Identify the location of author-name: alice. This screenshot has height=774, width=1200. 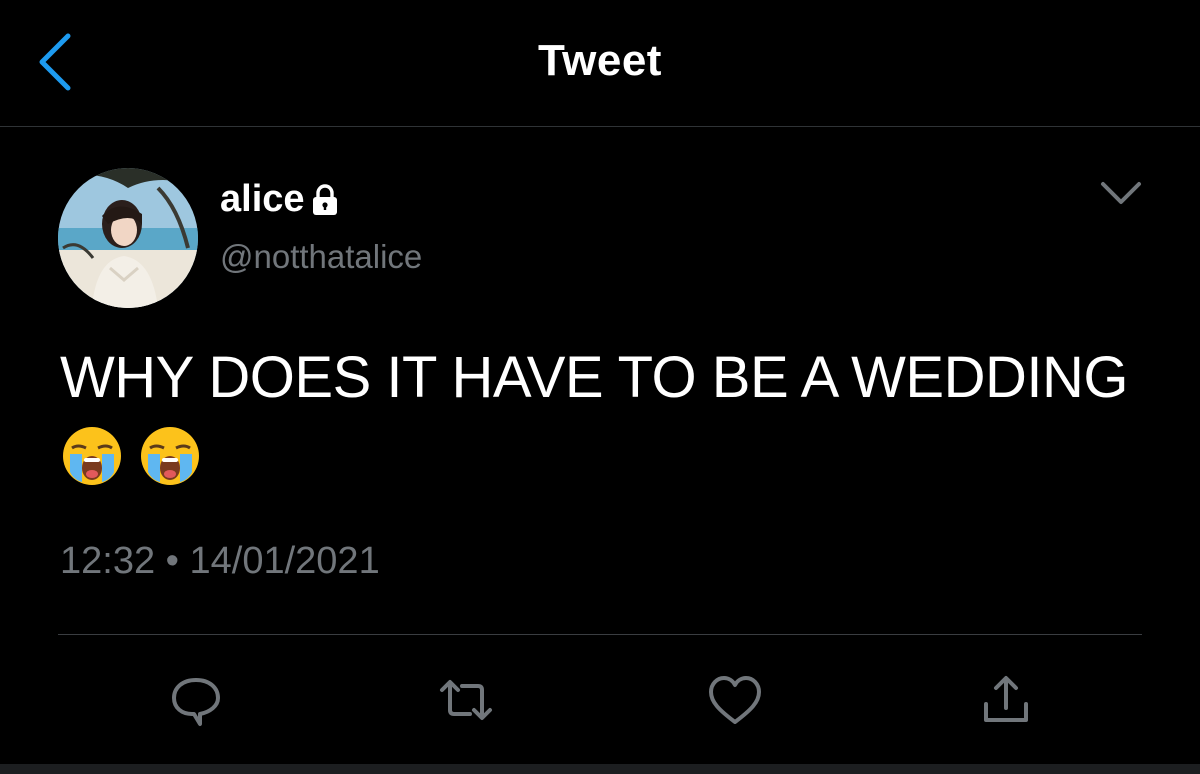
(281, 199).